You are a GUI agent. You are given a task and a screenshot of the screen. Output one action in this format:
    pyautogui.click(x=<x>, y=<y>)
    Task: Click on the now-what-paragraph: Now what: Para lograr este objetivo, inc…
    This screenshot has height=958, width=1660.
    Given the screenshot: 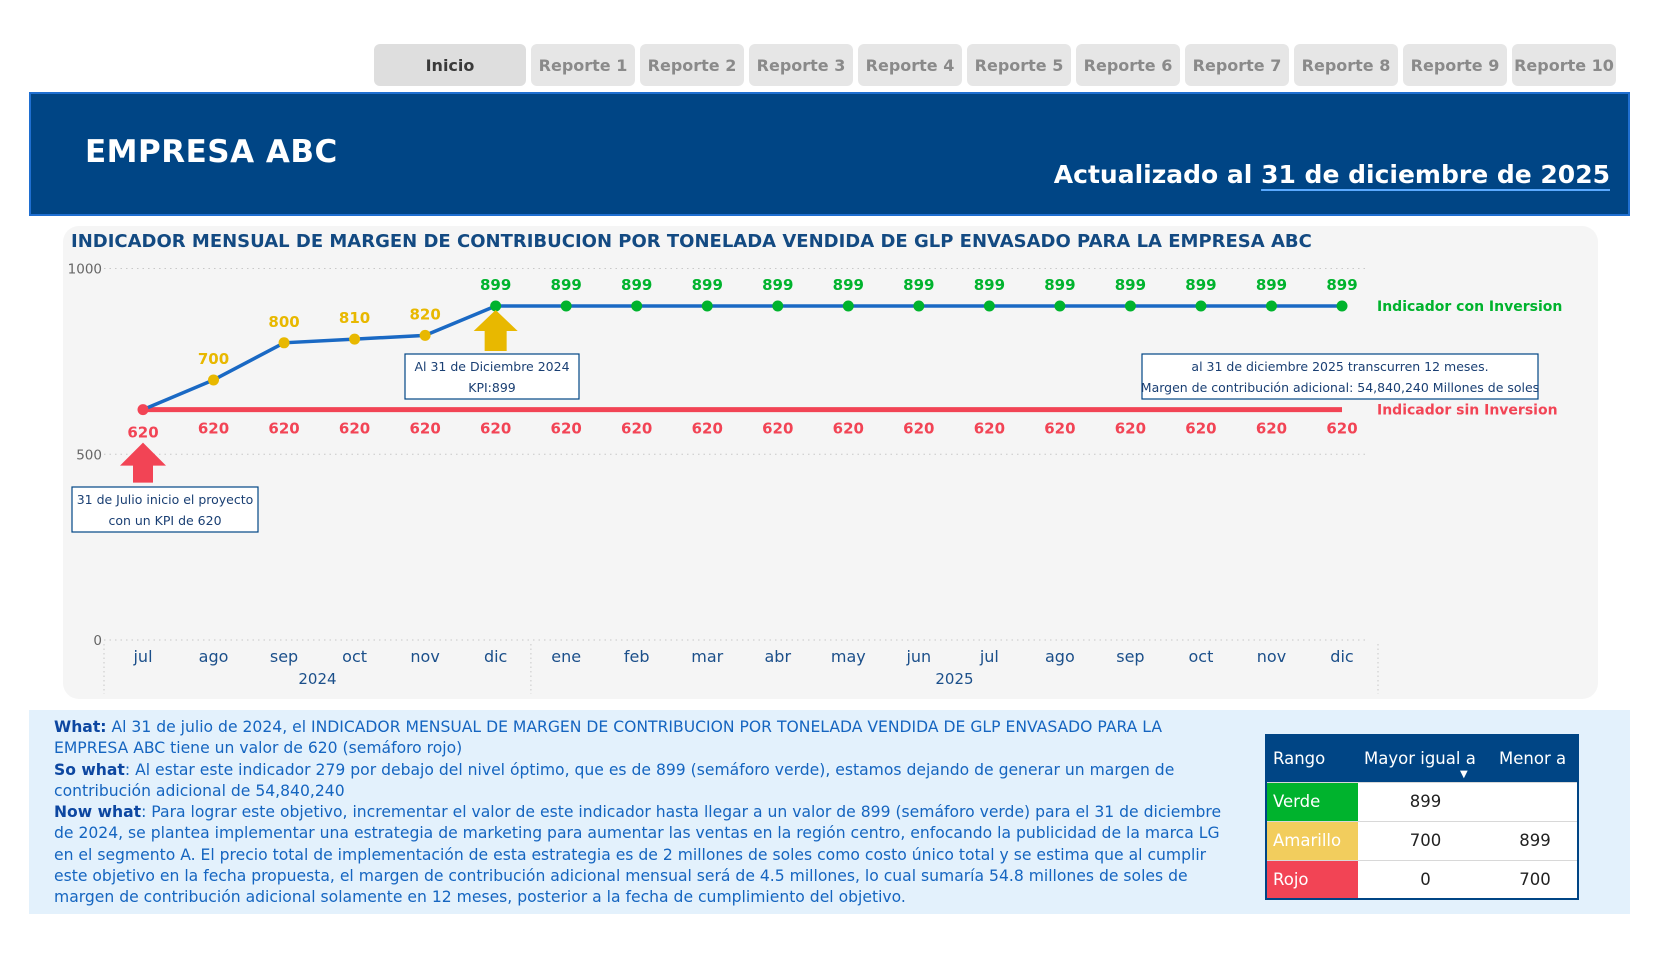 What is the action you would take?
    pyautogui.click(x=644, y=855)
    